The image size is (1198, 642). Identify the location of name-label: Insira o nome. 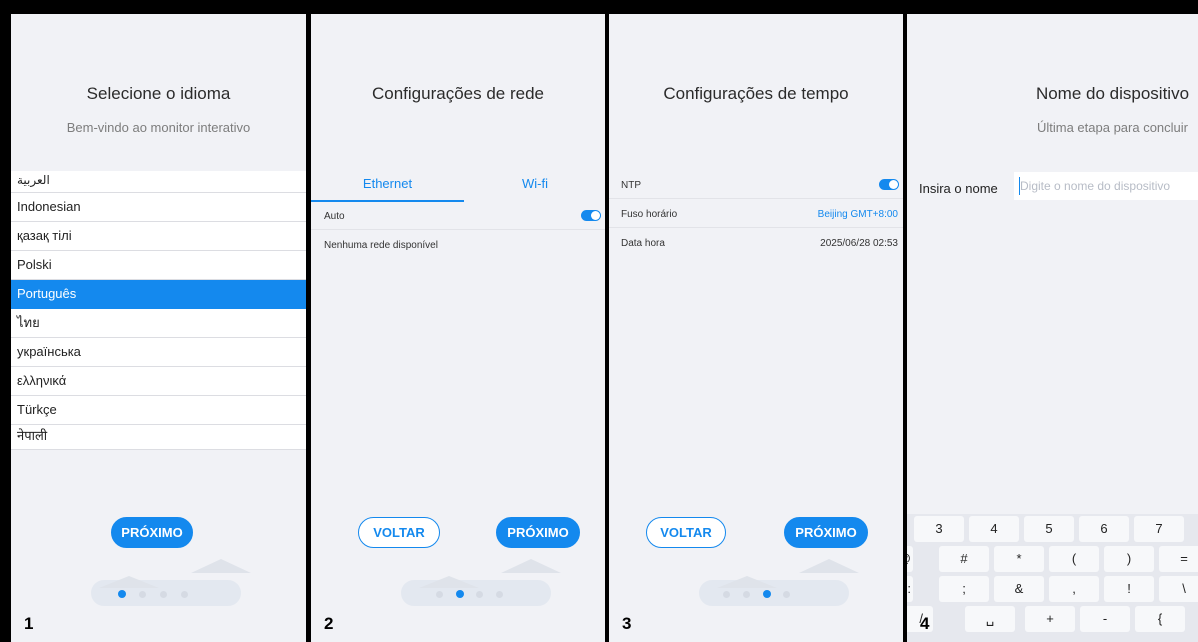
(958, 188).